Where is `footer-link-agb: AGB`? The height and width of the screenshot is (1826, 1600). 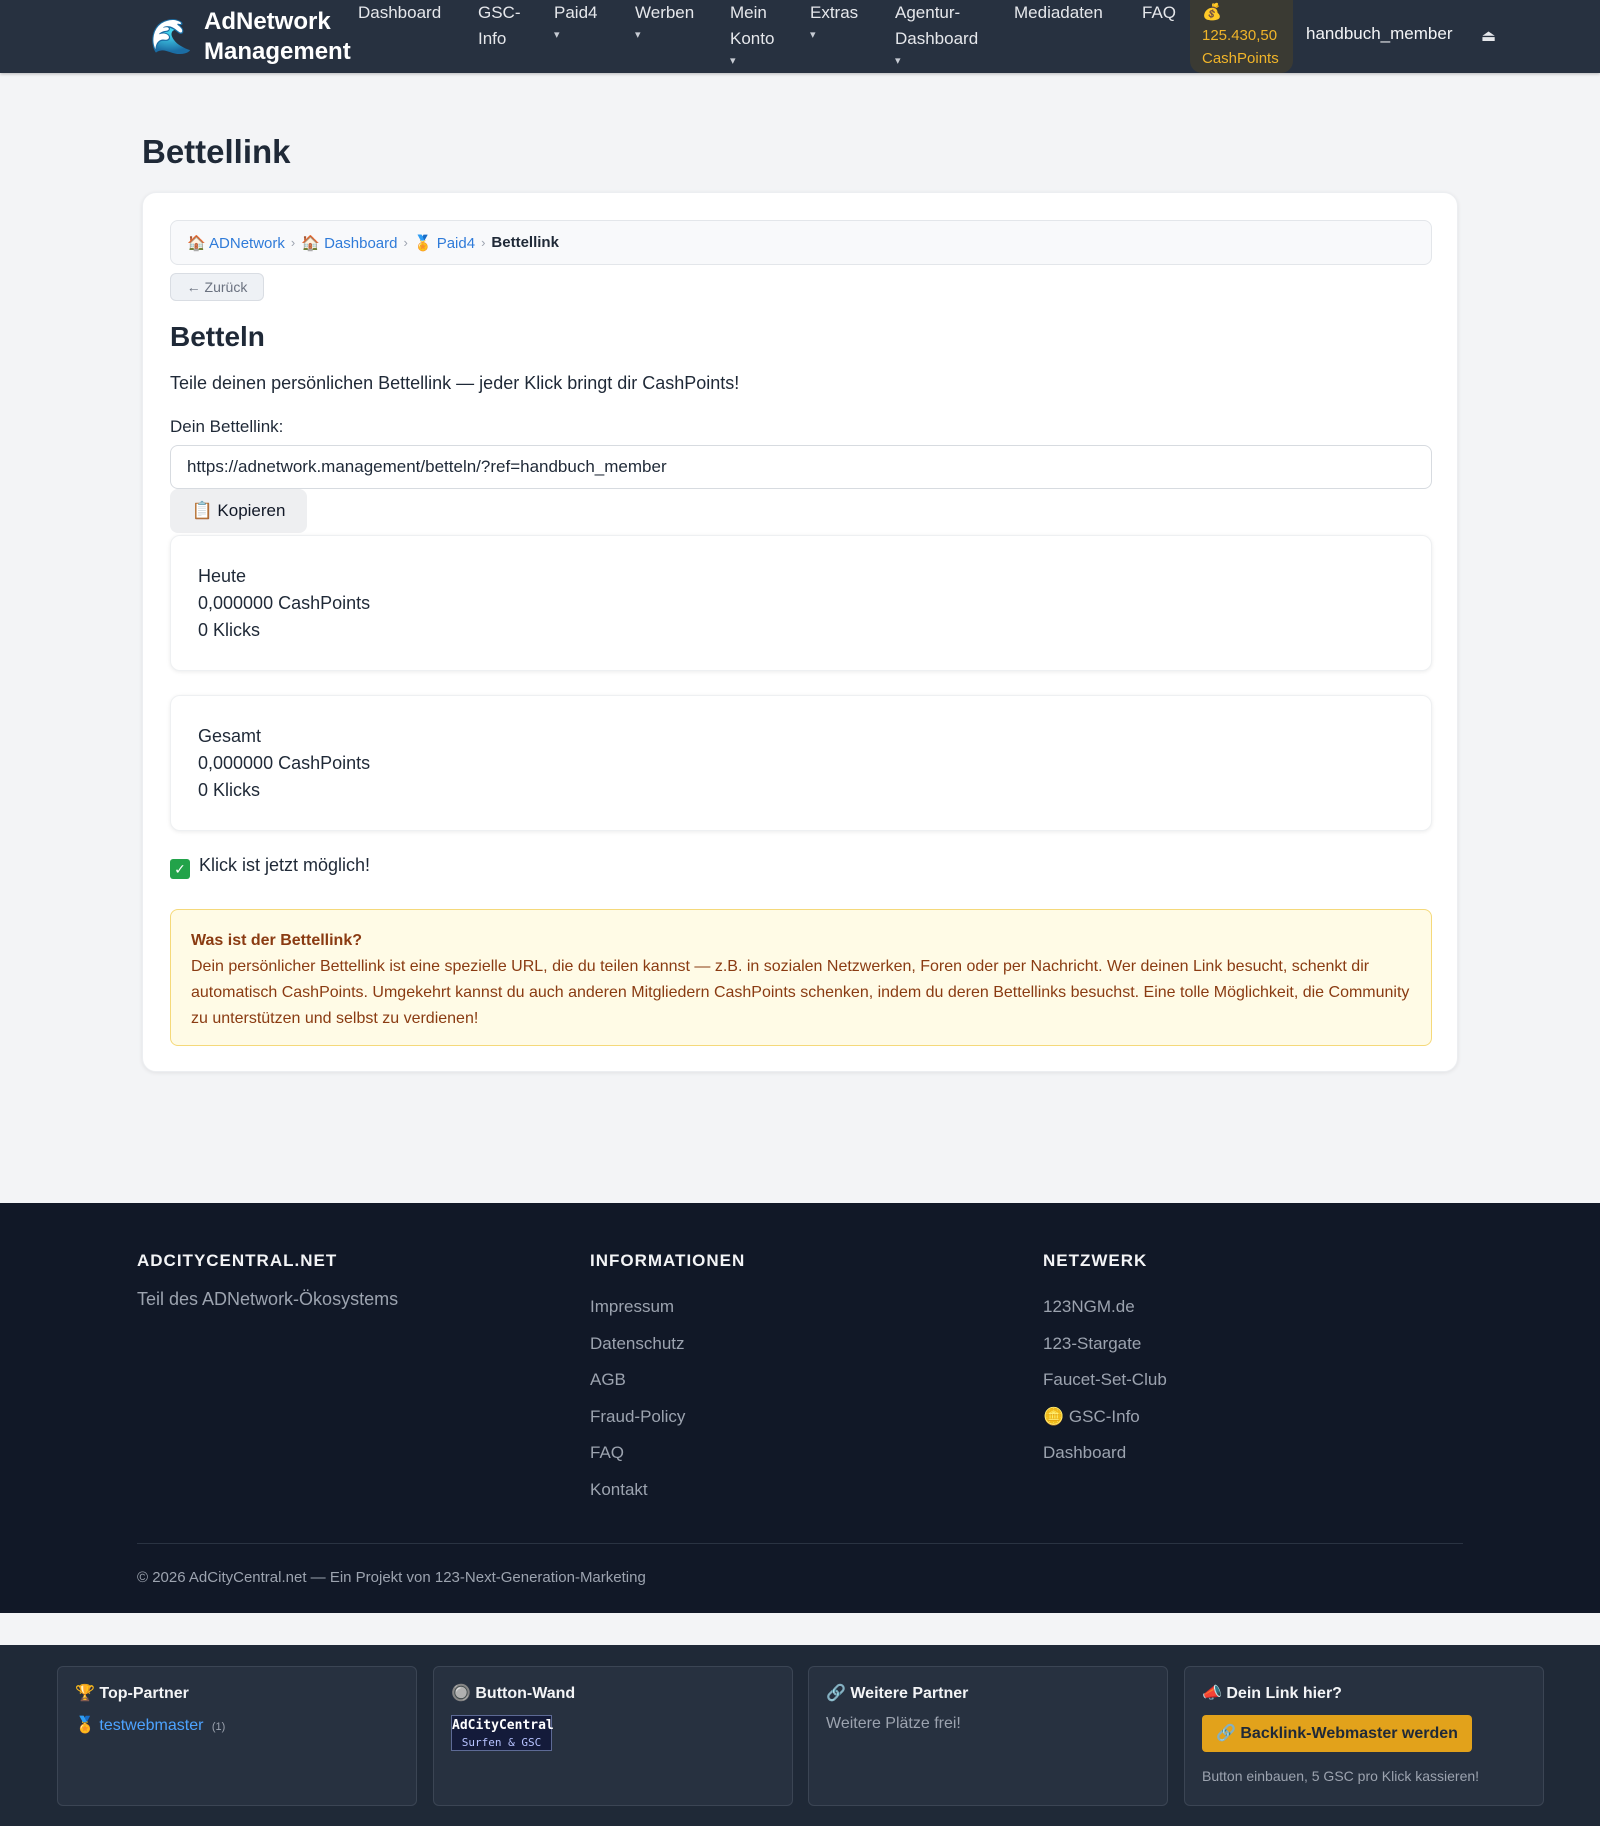
footer-link-agb: AGB is located at coordinates (667, 1380).